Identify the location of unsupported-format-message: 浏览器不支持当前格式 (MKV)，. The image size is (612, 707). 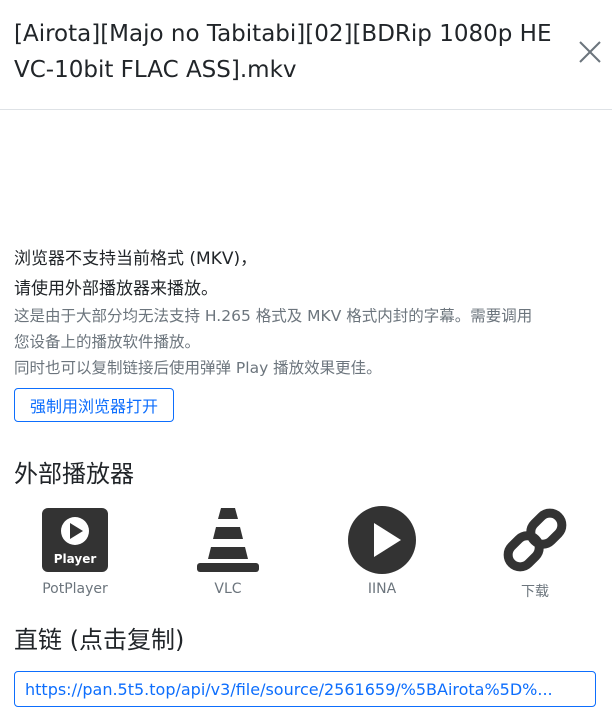
(136, 259).